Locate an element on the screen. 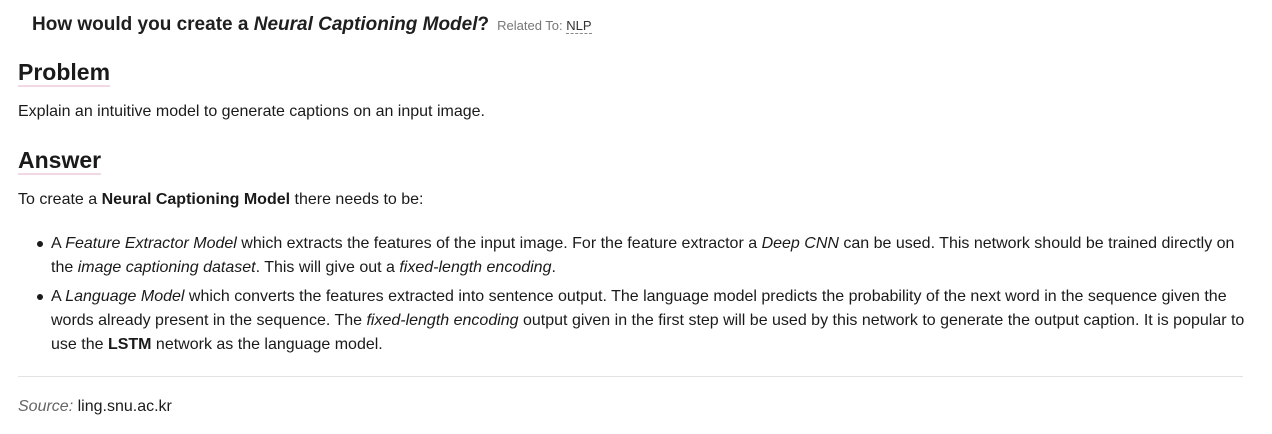 Image resolution: width=1272 pixels, height=434 pixels. source-line: Source: ling.snu.ac.kr is located at coordinates (95, 407).